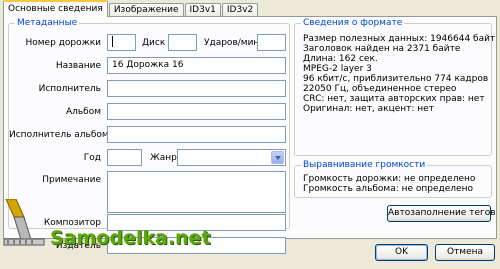 This screenshot has width=500, height=269. What do you see at coordinates (83, 112) in the screenshot?
I see `album-label: Альбом` at bounding box center [83, 112].